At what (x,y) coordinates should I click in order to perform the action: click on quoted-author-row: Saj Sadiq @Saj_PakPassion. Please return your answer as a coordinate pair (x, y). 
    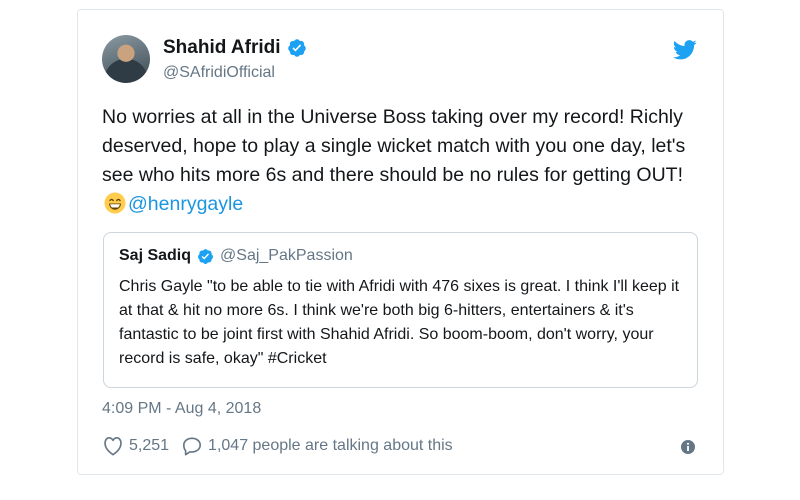
    Looking at the image, I should click on (236, 256).